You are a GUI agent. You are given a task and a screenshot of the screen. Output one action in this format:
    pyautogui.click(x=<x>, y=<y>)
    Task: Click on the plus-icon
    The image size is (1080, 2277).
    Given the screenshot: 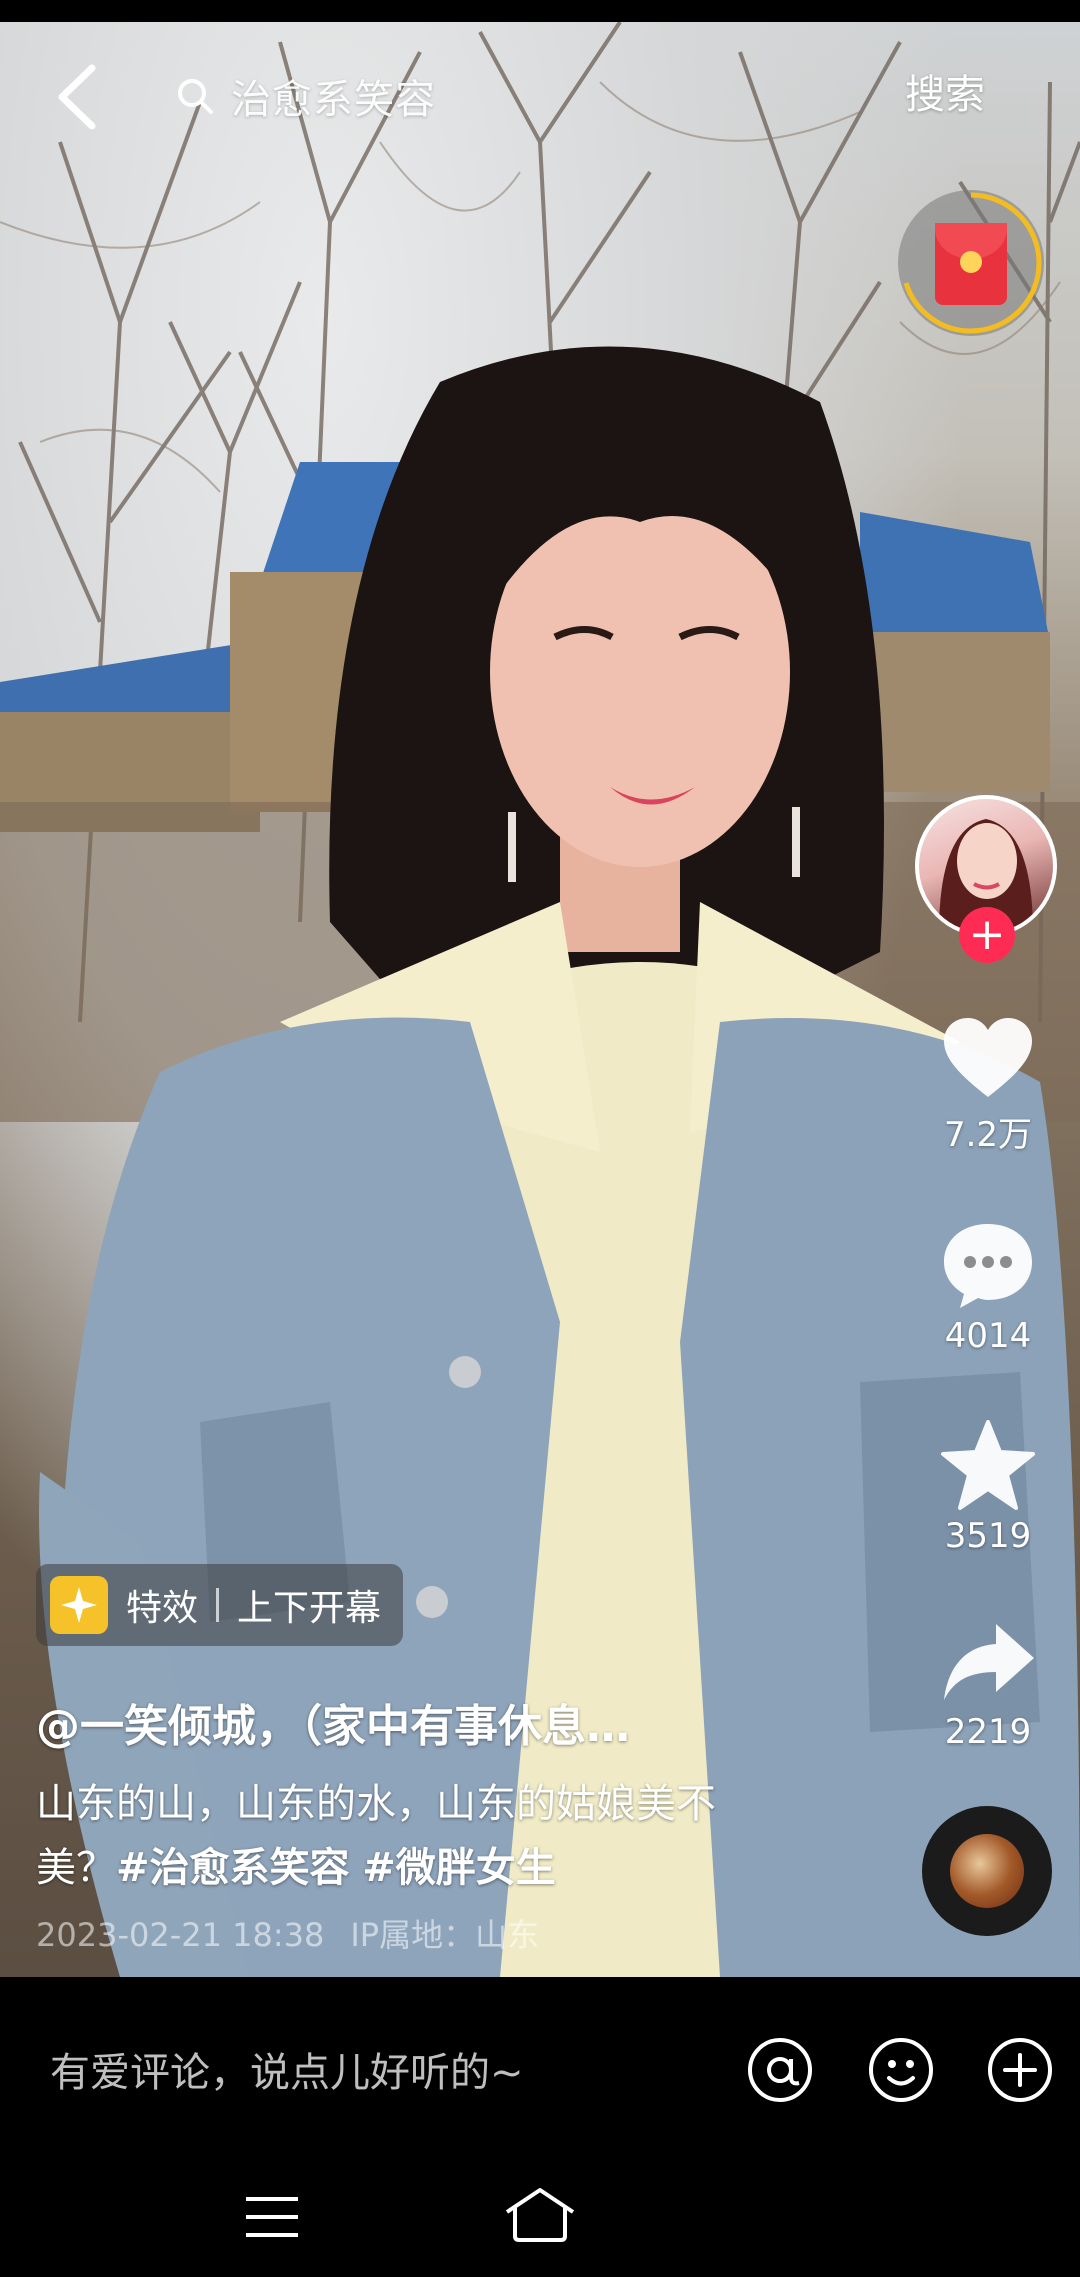 What is the action you would take?
    pyautogui.click(x=1020, y=2070)
    